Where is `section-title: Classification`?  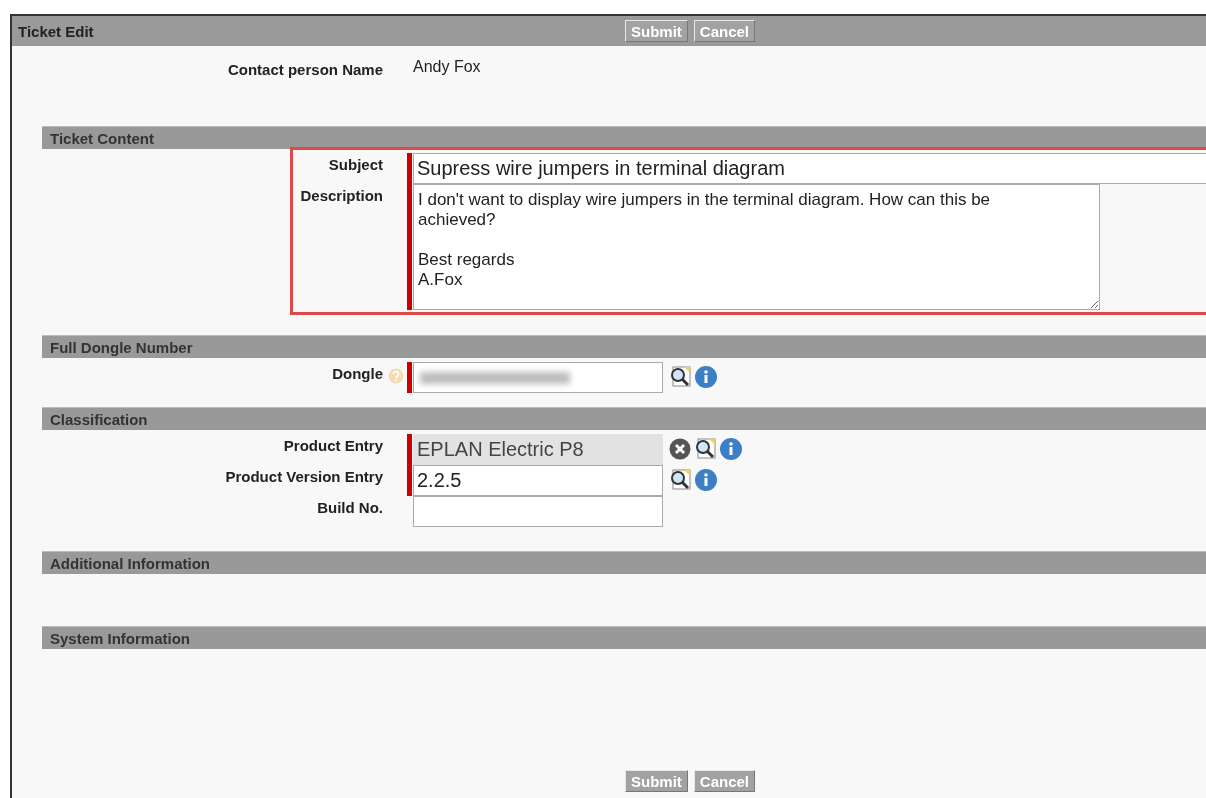 section-title: Classification is located at coordinates (98, 419).